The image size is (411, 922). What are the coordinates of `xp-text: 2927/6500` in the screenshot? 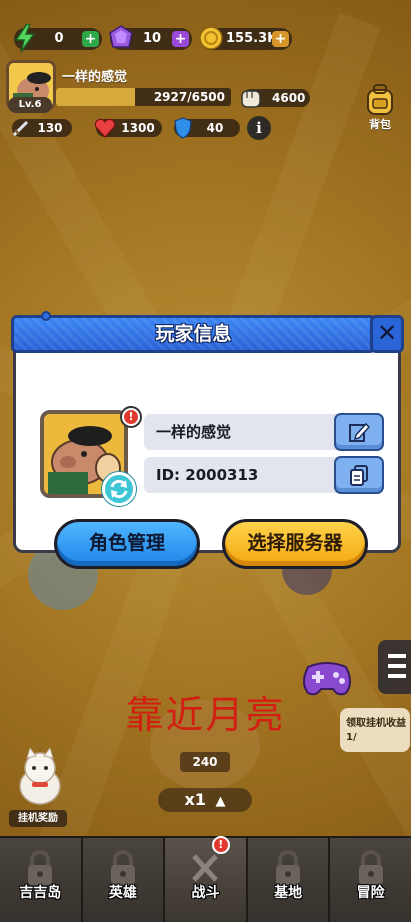 It's located at (189, 97).